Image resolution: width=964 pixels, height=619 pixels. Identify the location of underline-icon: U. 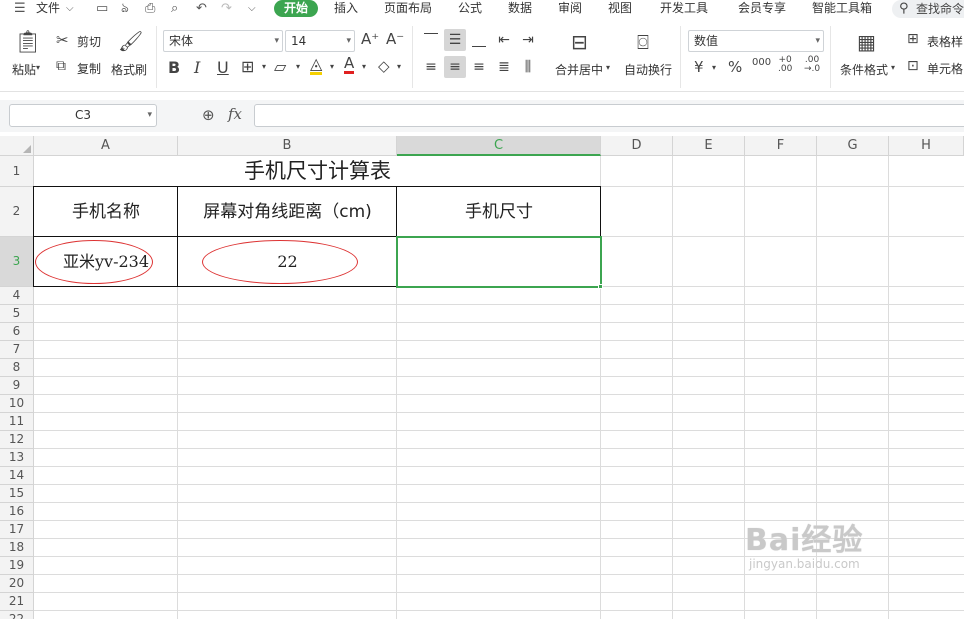
(223, 67).